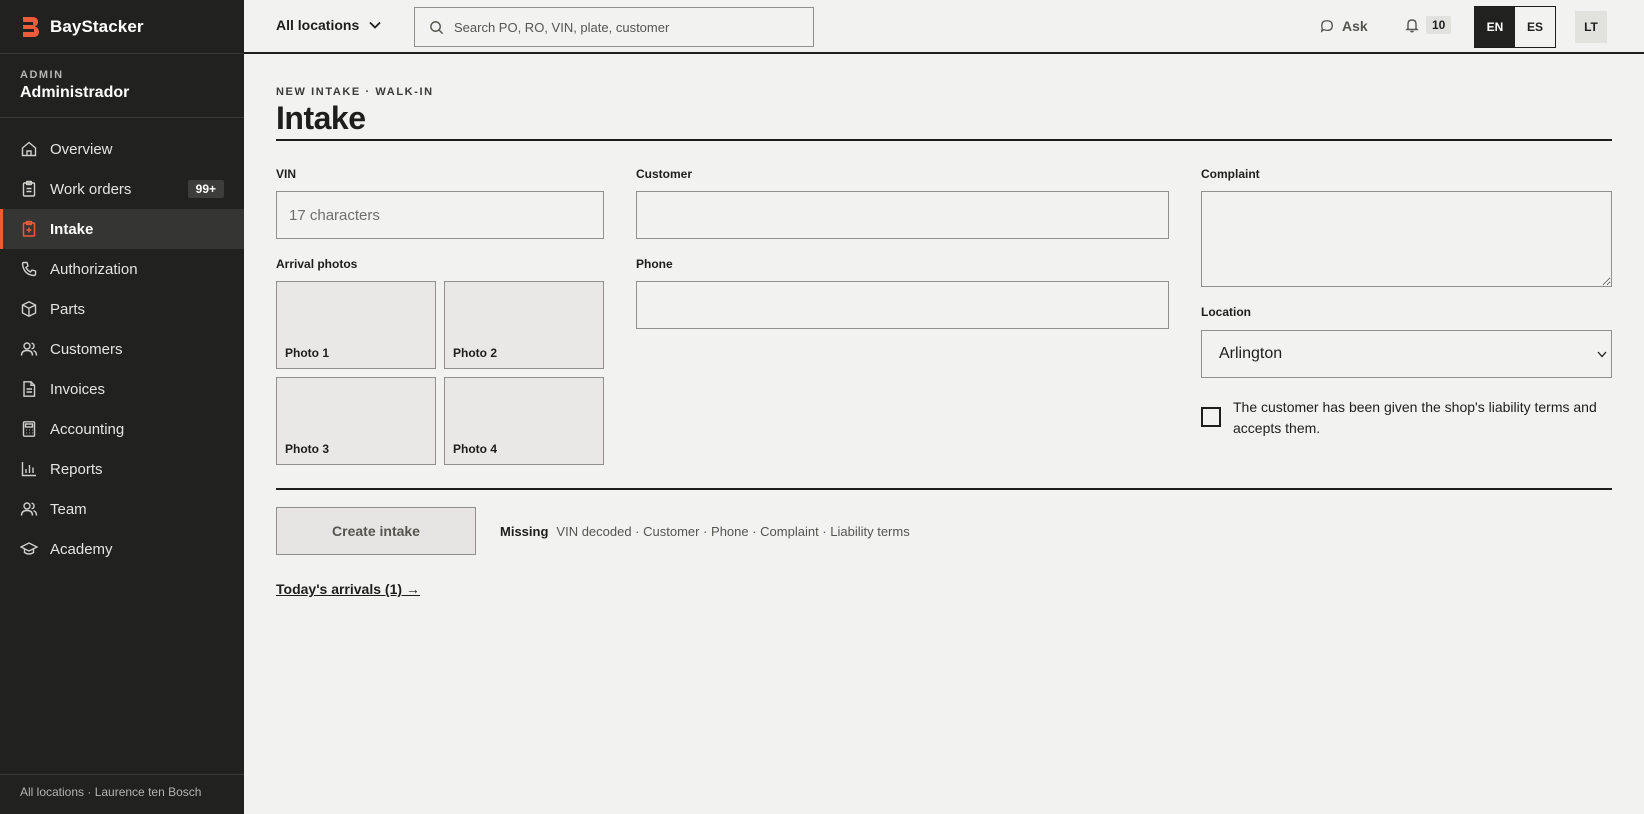 Image resolution: width=1644 pixels, height=814 pixels. I want to click on search-bar, so click(614, 27).